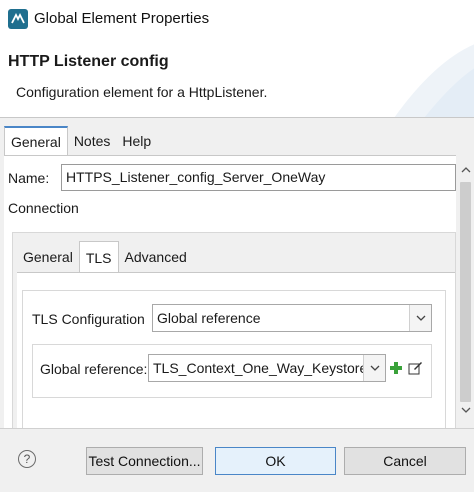 The image size is (474, 492). Describe the element at coordinates (43, 208) in the screenshot. I see `connection-label: Connection` at that location.